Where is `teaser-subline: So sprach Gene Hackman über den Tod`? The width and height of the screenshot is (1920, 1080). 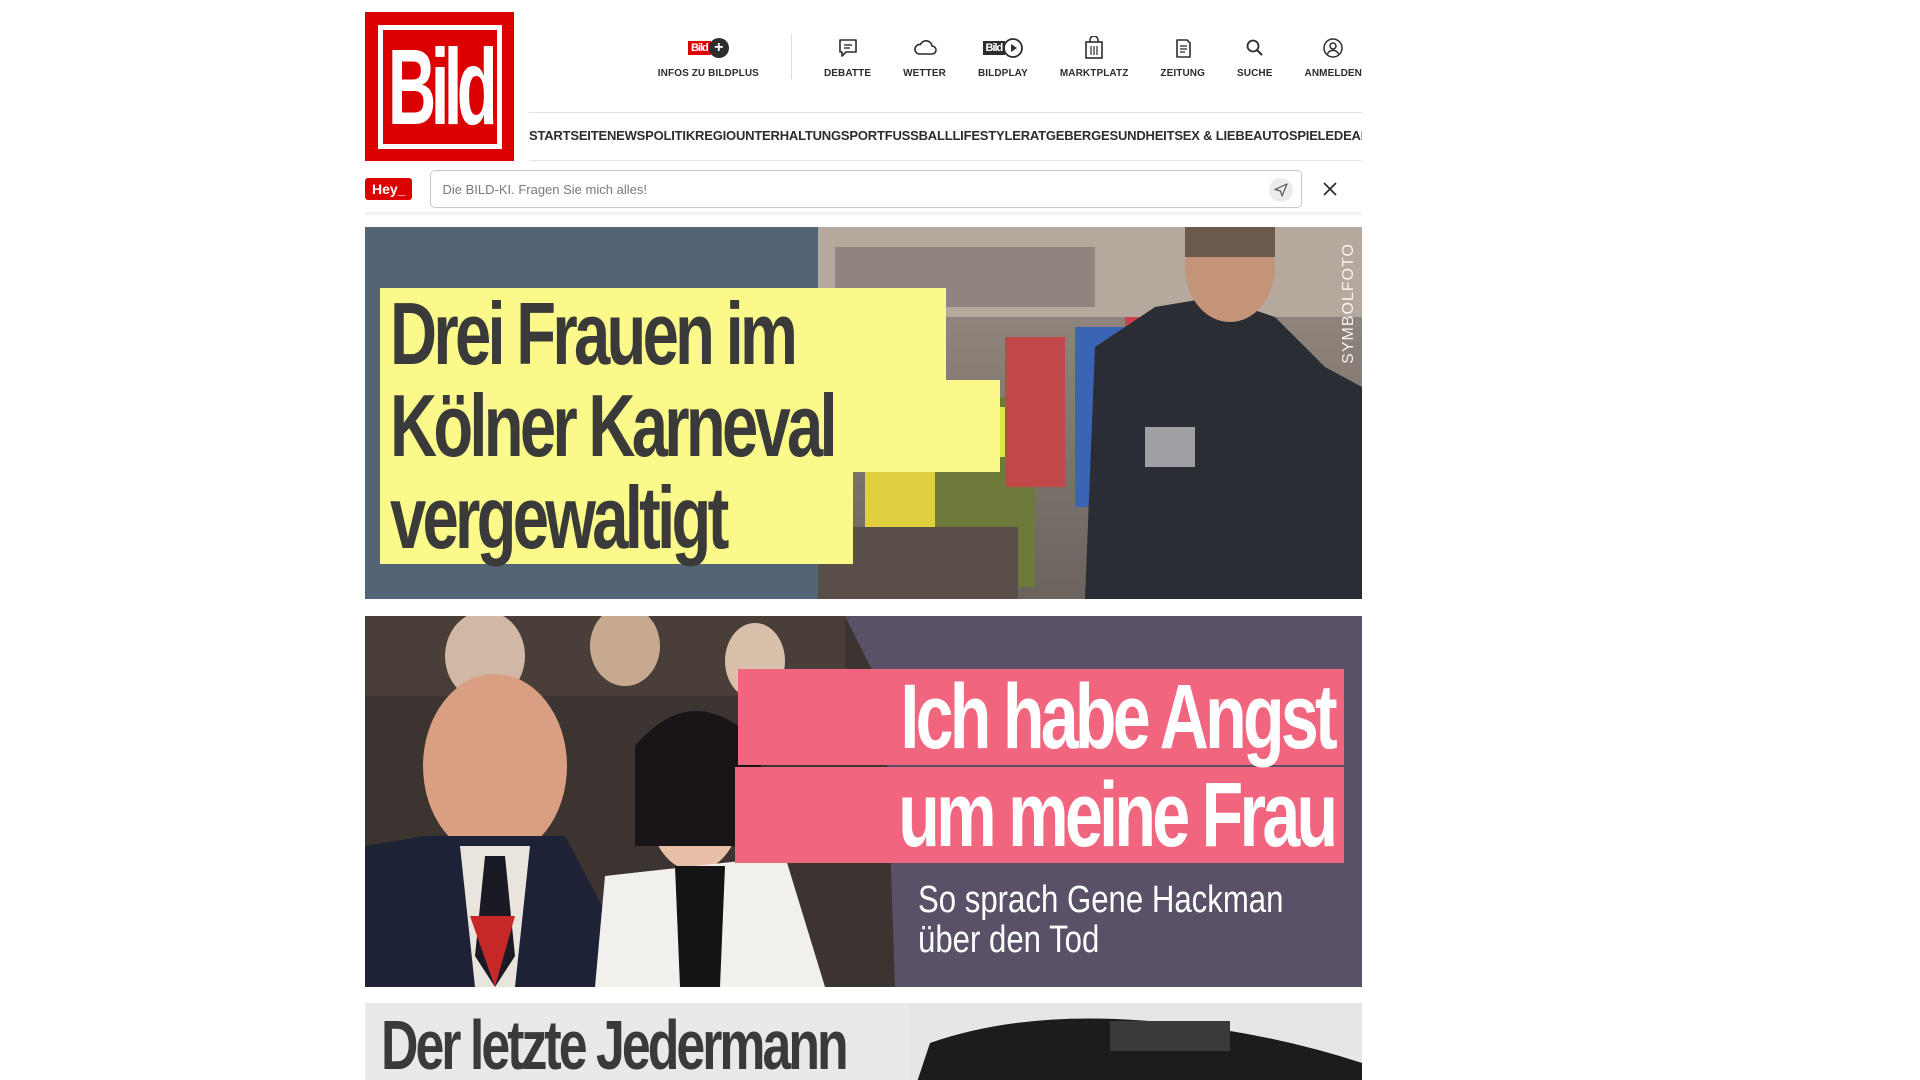 teaser-subline: So sprach Gene Hackman über den Tod is located at coordinates (1140, 920).